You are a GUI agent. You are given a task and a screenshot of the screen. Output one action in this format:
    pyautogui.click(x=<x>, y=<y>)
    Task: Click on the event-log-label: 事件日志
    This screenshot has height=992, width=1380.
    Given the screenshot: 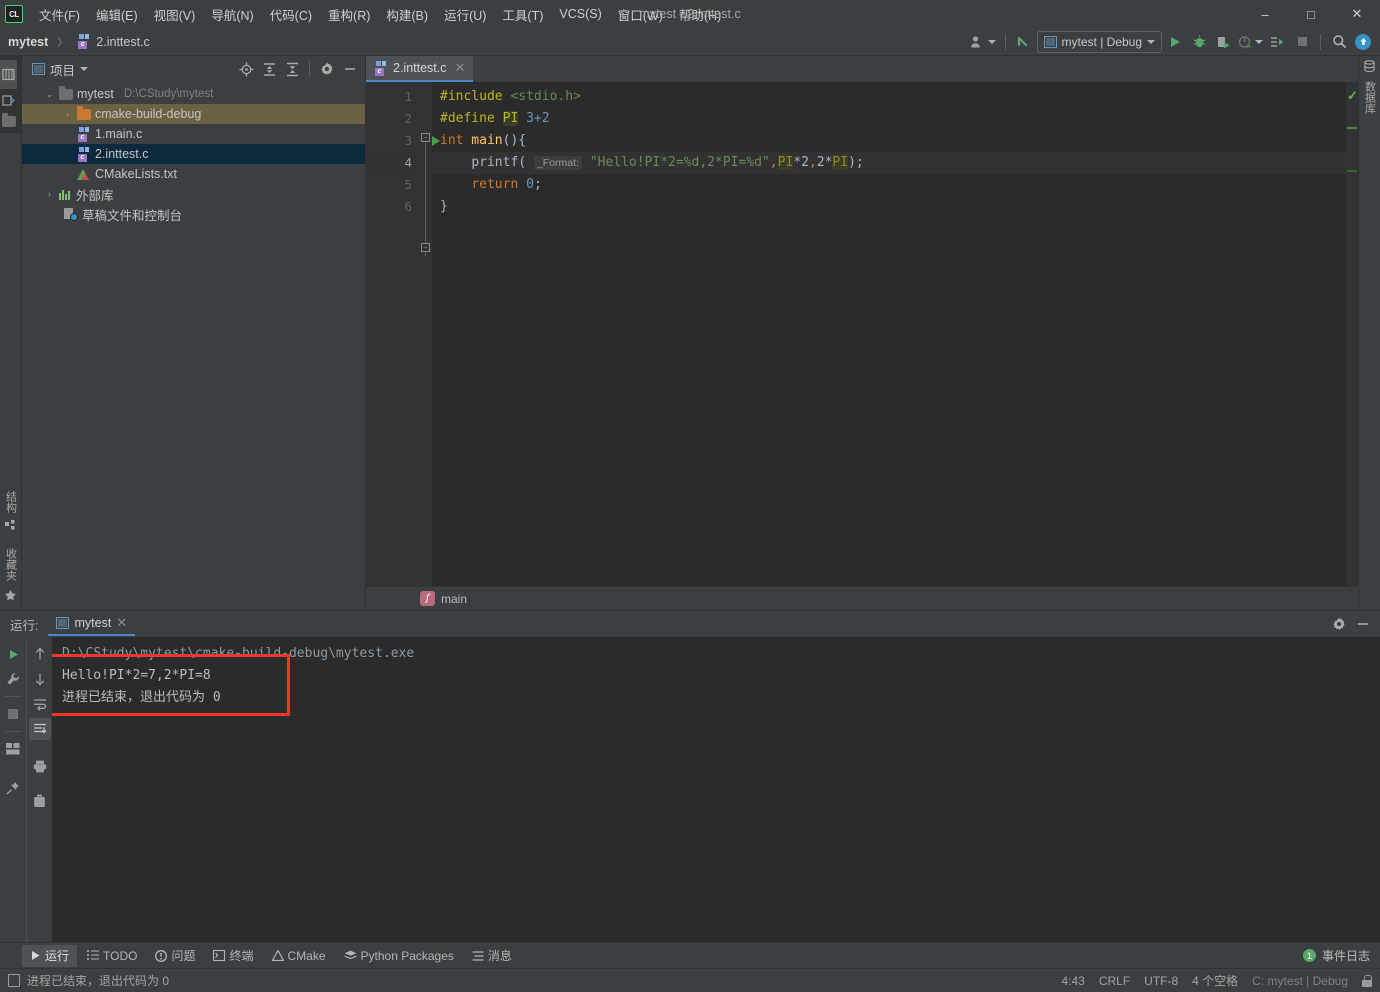 What is the action you would take?
    pyautogui.click(x=1346, y=955)
    